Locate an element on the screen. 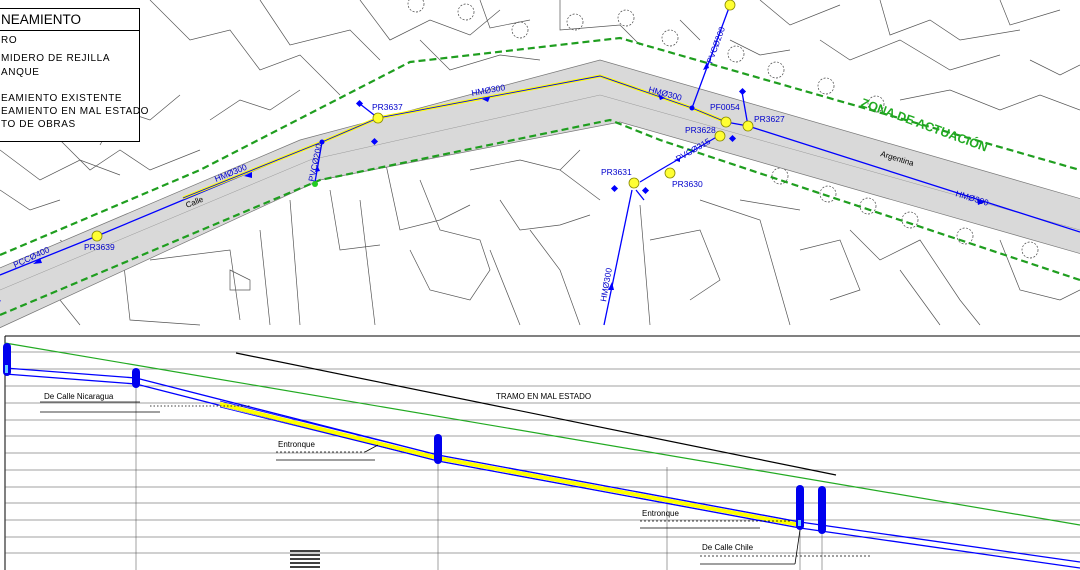 The width and height of the screenshot is (1080, 570). label-entronque-2: Entronque is located at coordinates (660, 513).